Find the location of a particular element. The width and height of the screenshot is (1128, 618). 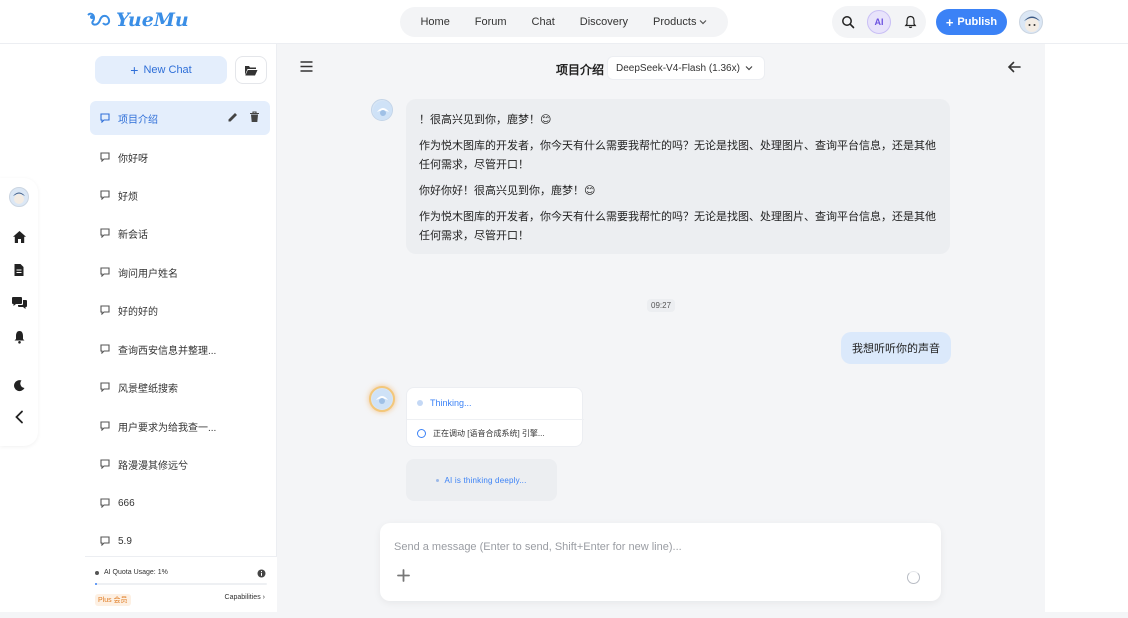

brand-logo: YueMu is located at coordinates (137, 20).